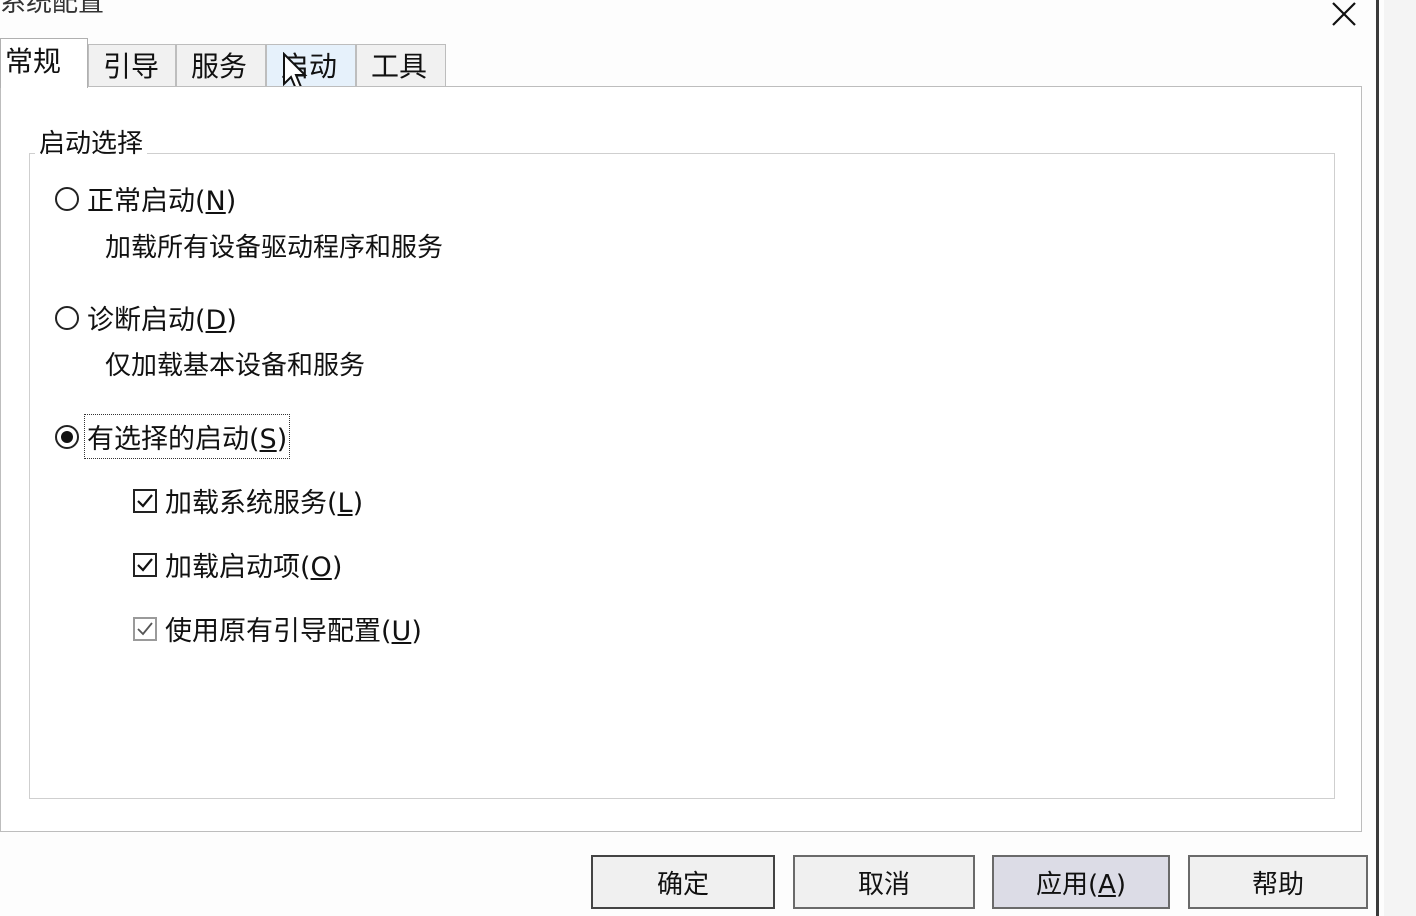 The image size is (1416, 916). Describe the element at coordinates (884, 882) in the screenshot. I see `cancel-button: 取消` at that location.